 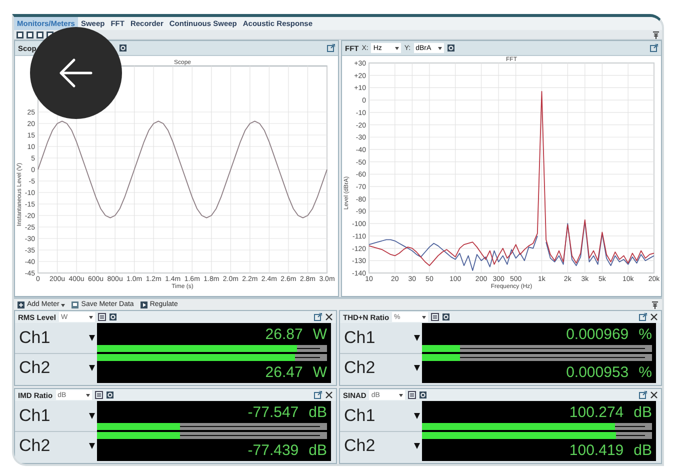 I want to click on meter-value: 100.419, so click(x=596, y=450).